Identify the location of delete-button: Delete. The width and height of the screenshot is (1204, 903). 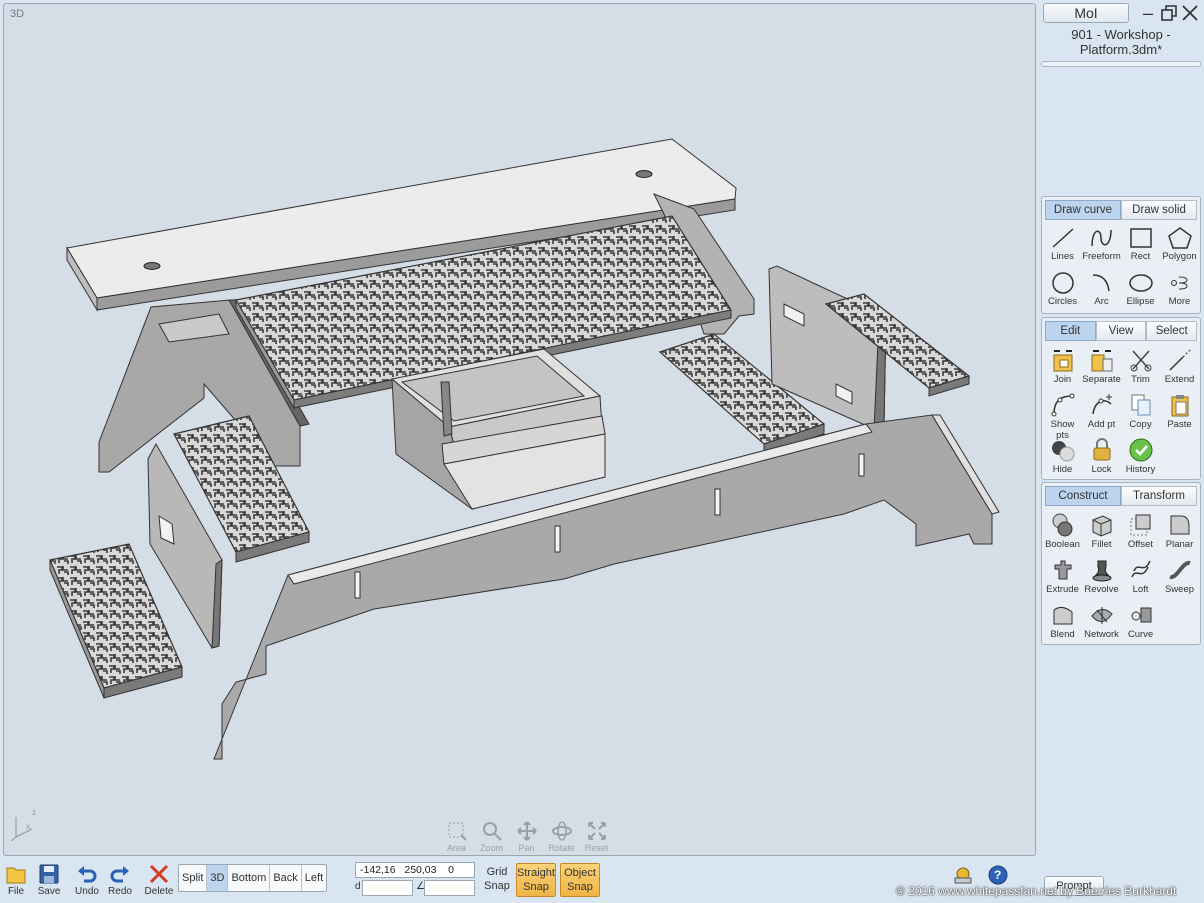
(159, 880).